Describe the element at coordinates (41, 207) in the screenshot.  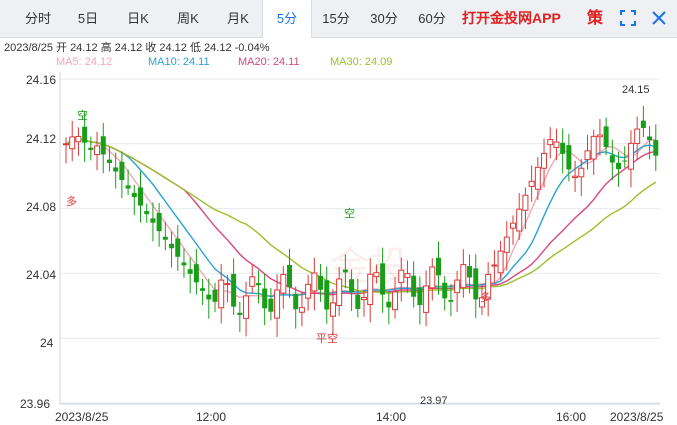
I see `y-tick-24.08: 24.08` at that location.